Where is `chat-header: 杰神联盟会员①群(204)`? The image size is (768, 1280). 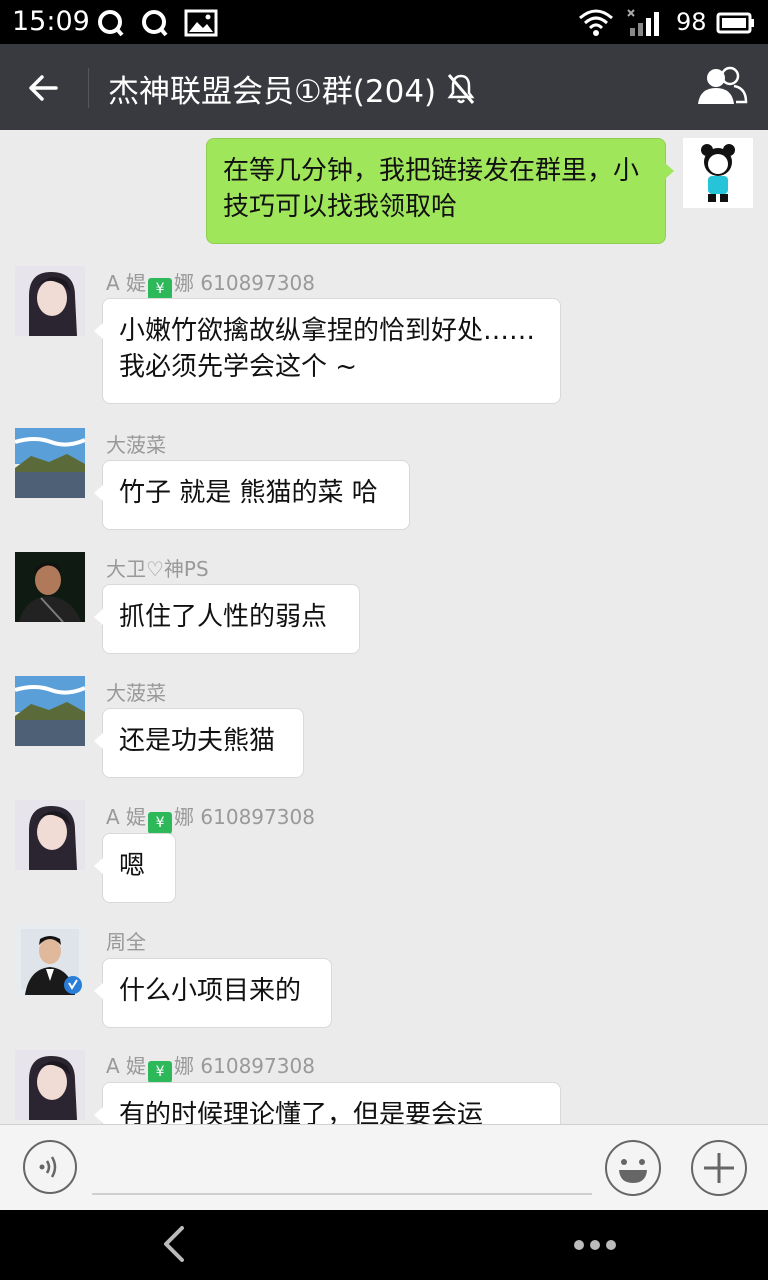 chat-header: 杰神联盟会员①群(204) is located at coordinates (384, 87).